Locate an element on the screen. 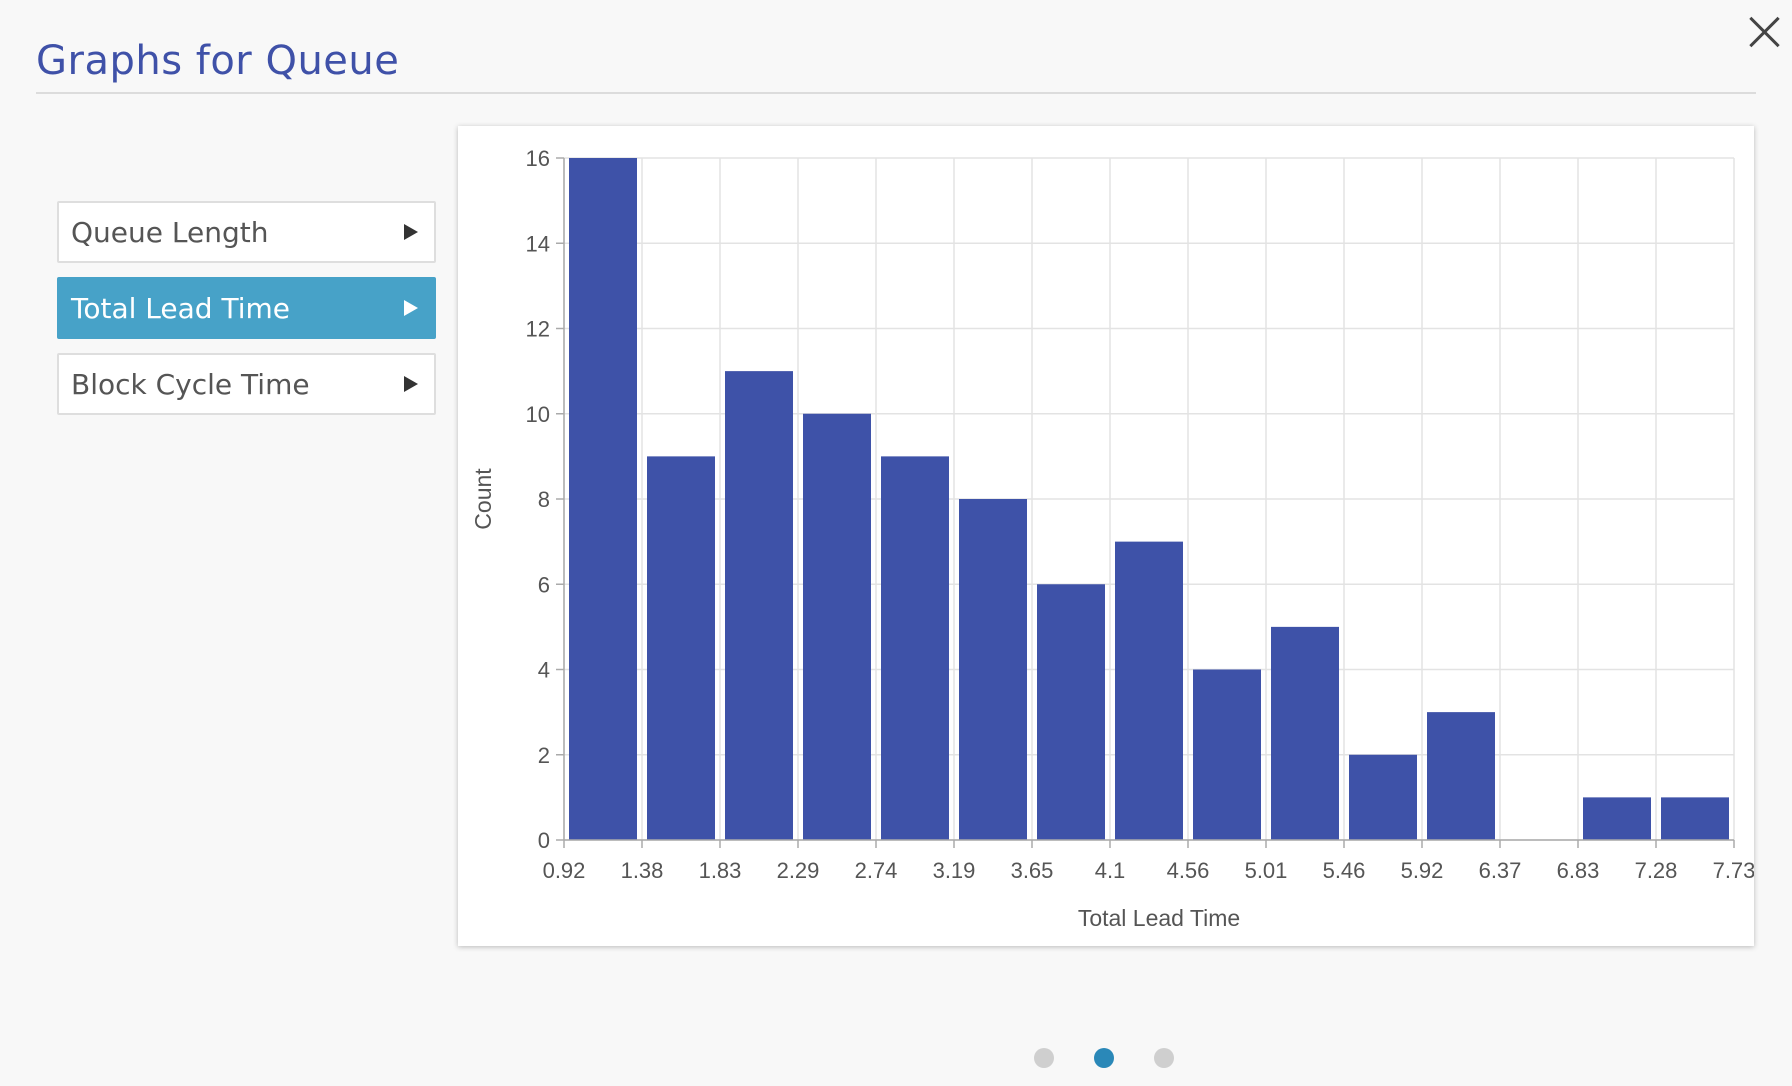  x-tick-label: 1.83 is located at coordinates (720, 870).